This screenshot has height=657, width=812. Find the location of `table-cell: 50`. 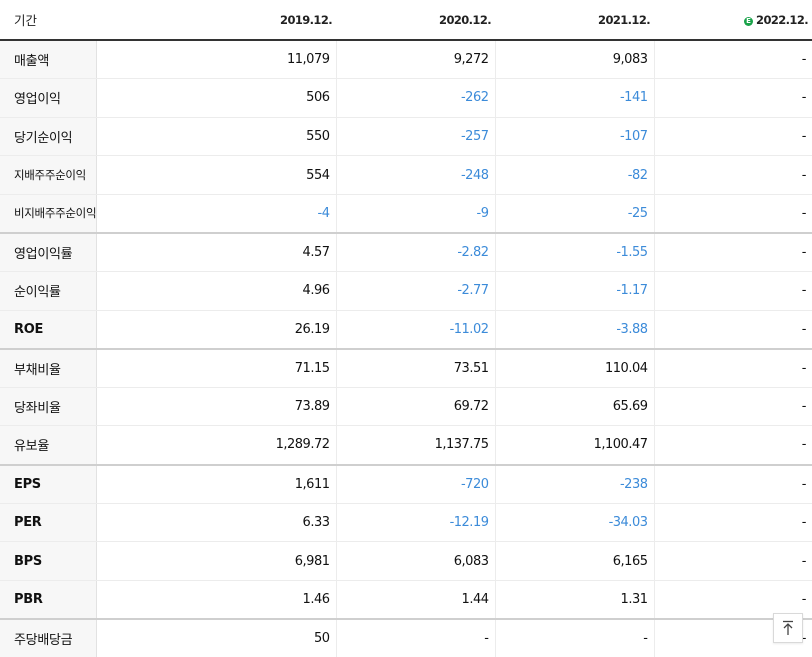

table-cell: 50 is located at coordinates (216, 637).